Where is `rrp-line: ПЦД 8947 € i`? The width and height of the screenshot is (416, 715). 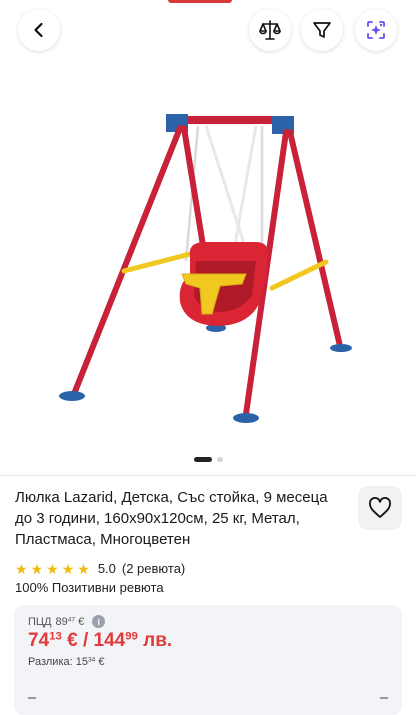 rrp-line: ПЦД 8947 € i is located at coordinates (67, 621).